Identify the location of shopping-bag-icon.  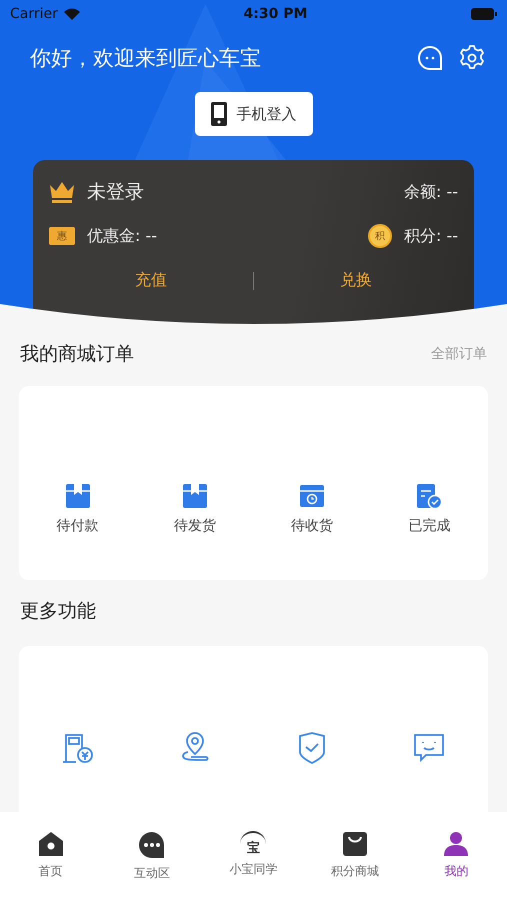
(355, 844).